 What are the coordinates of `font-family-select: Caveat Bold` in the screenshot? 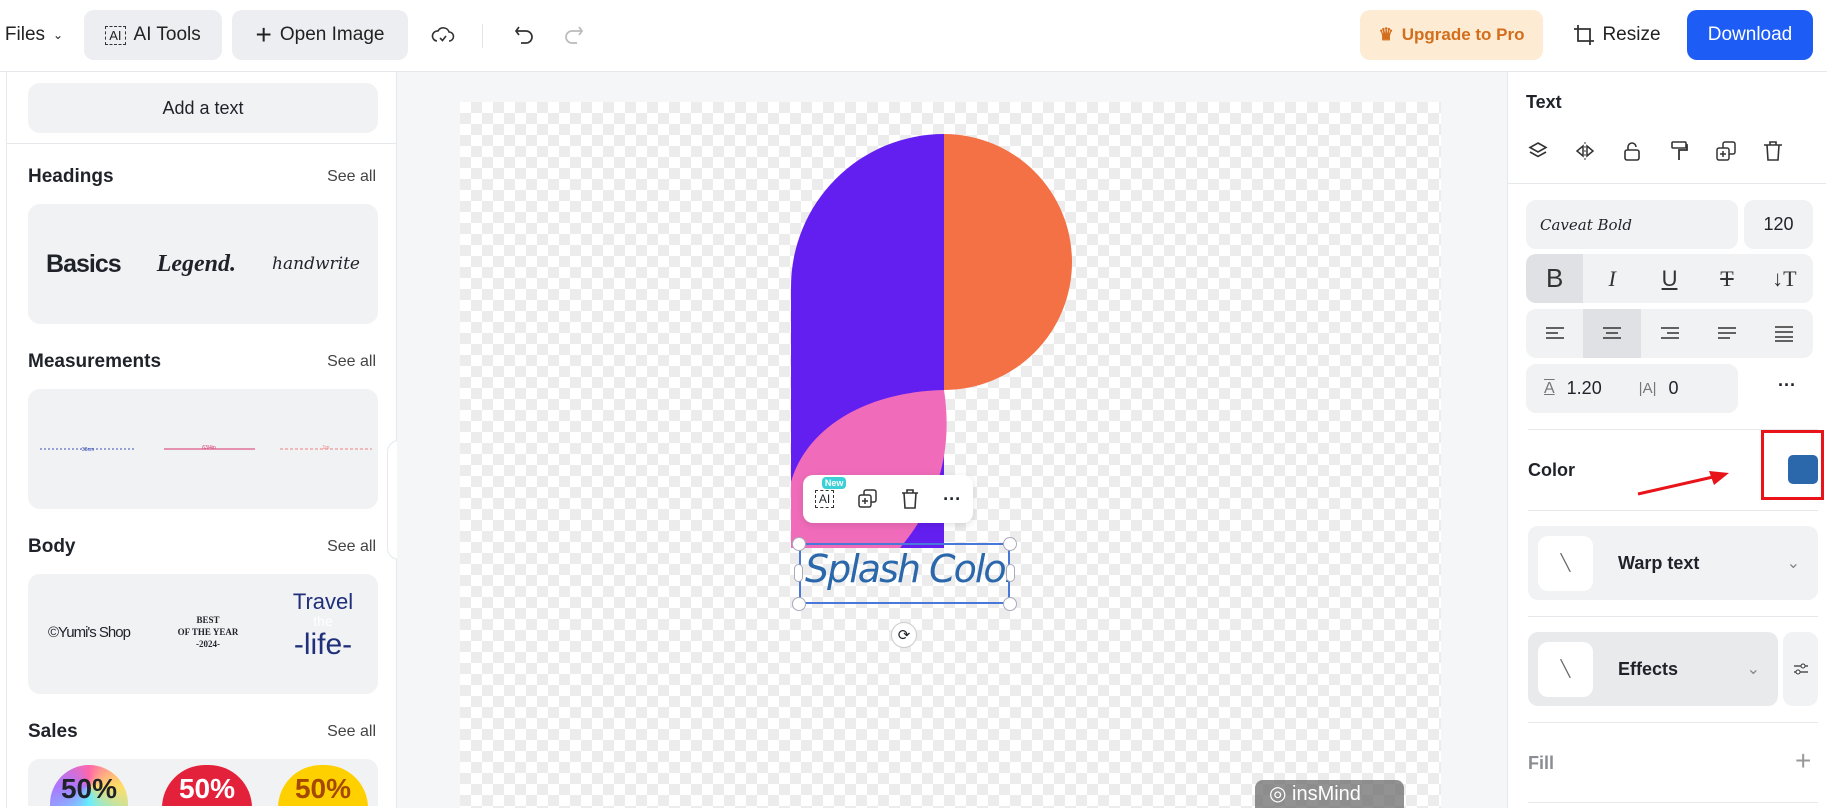 It's located at (1632, 224).